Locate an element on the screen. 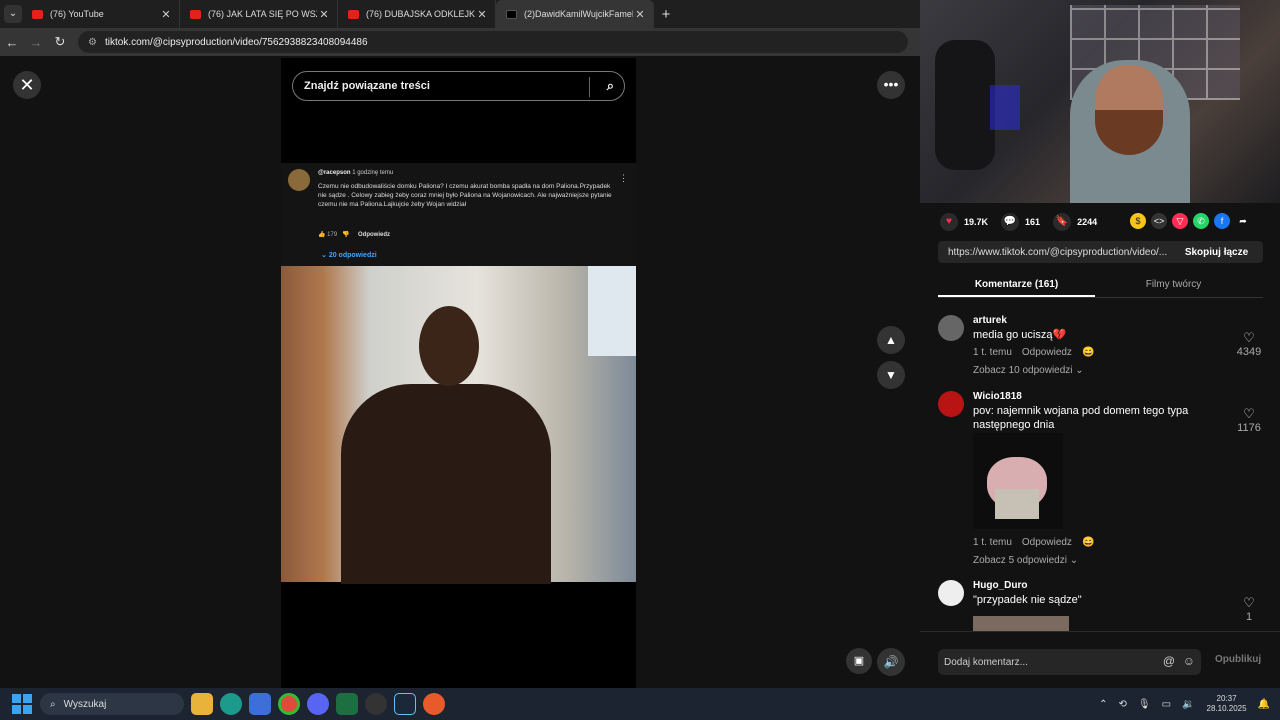 The width and height of the screenshot is (1280, 720). windows-taskbar: ⌕ Wyszukaj ⌃ ⟲ 🎙 ▭ 🔉 20:37 28.10.2025 🔔 is located at coordinates (640, 704).